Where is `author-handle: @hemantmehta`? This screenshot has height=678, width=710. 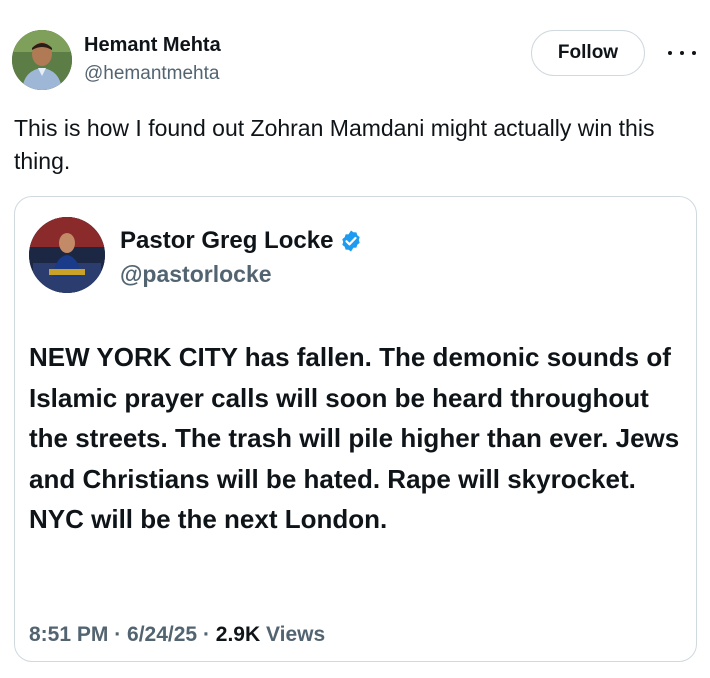
author-handle: @hemantmehta is located at coordinates (151, 74).